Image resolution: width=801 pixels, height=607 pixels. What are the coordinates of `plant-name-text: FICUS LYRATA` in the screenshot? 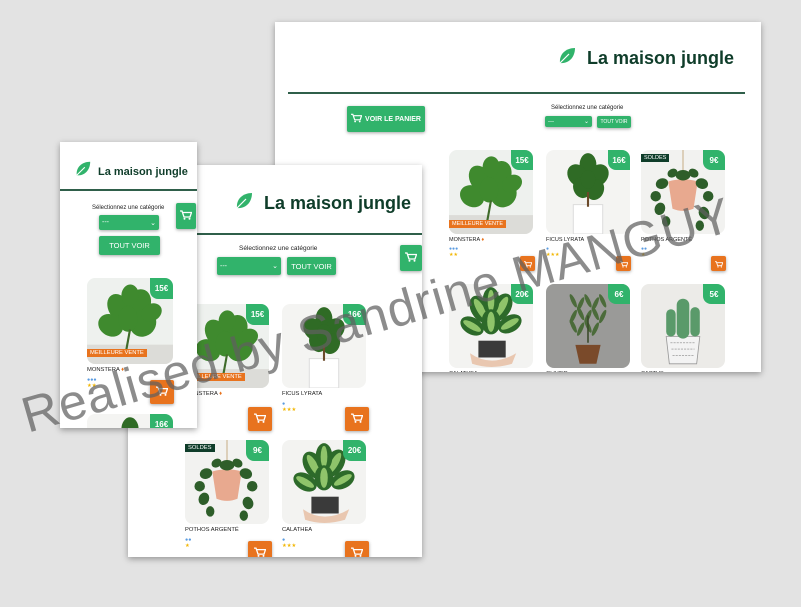 It's located at (302, 394).